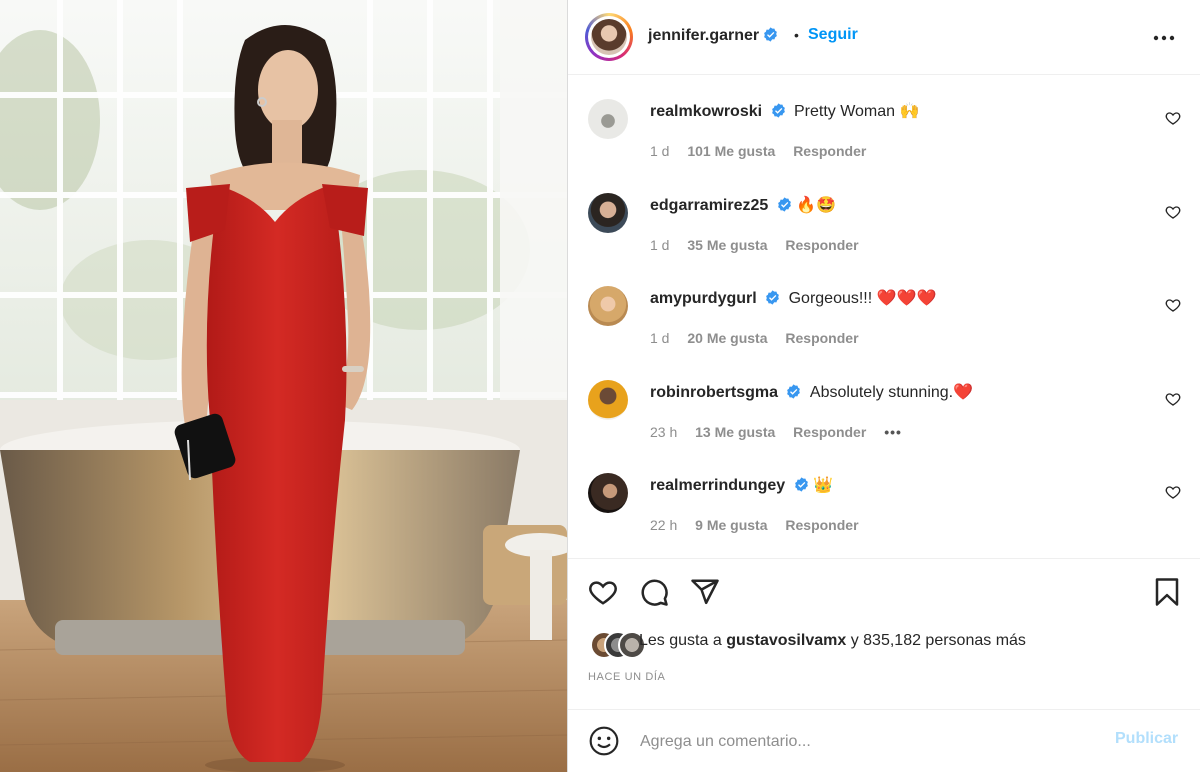 This screenshot has height=774, width=1200. I want to click on comment-text: Gorgeous!!!, so click(830, 298).